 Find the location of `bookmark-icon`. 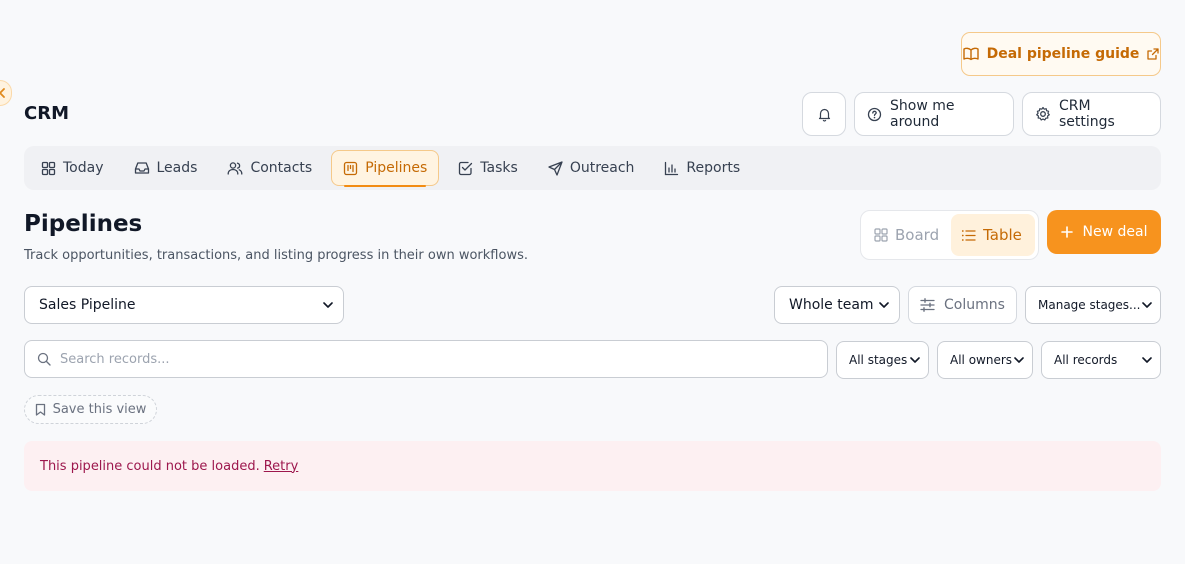

bookmark-icon is located at coordinates (40, 409).